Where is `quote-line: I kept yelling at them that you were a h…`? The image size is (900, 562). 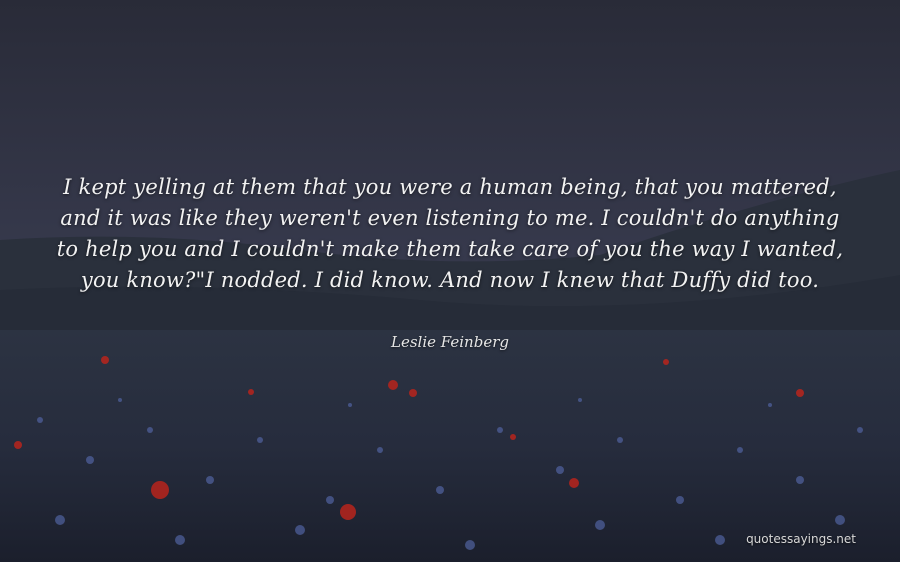 quote-line: I kept yelling at them that you were a h… is located at coordinates (450, 187).